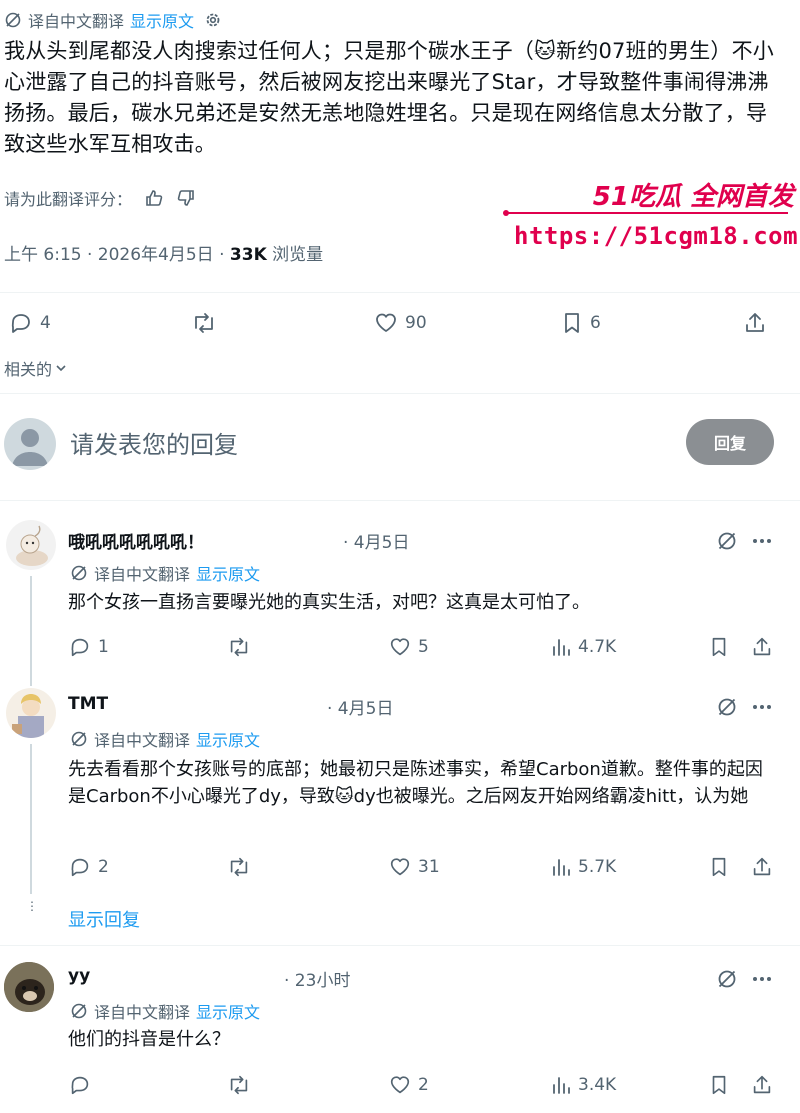 This screenshot has width=800, height=1113. What do you see at coordinates (31, 819) in the screenshot?
I see `thread-line` at bounding box center [31, 819].